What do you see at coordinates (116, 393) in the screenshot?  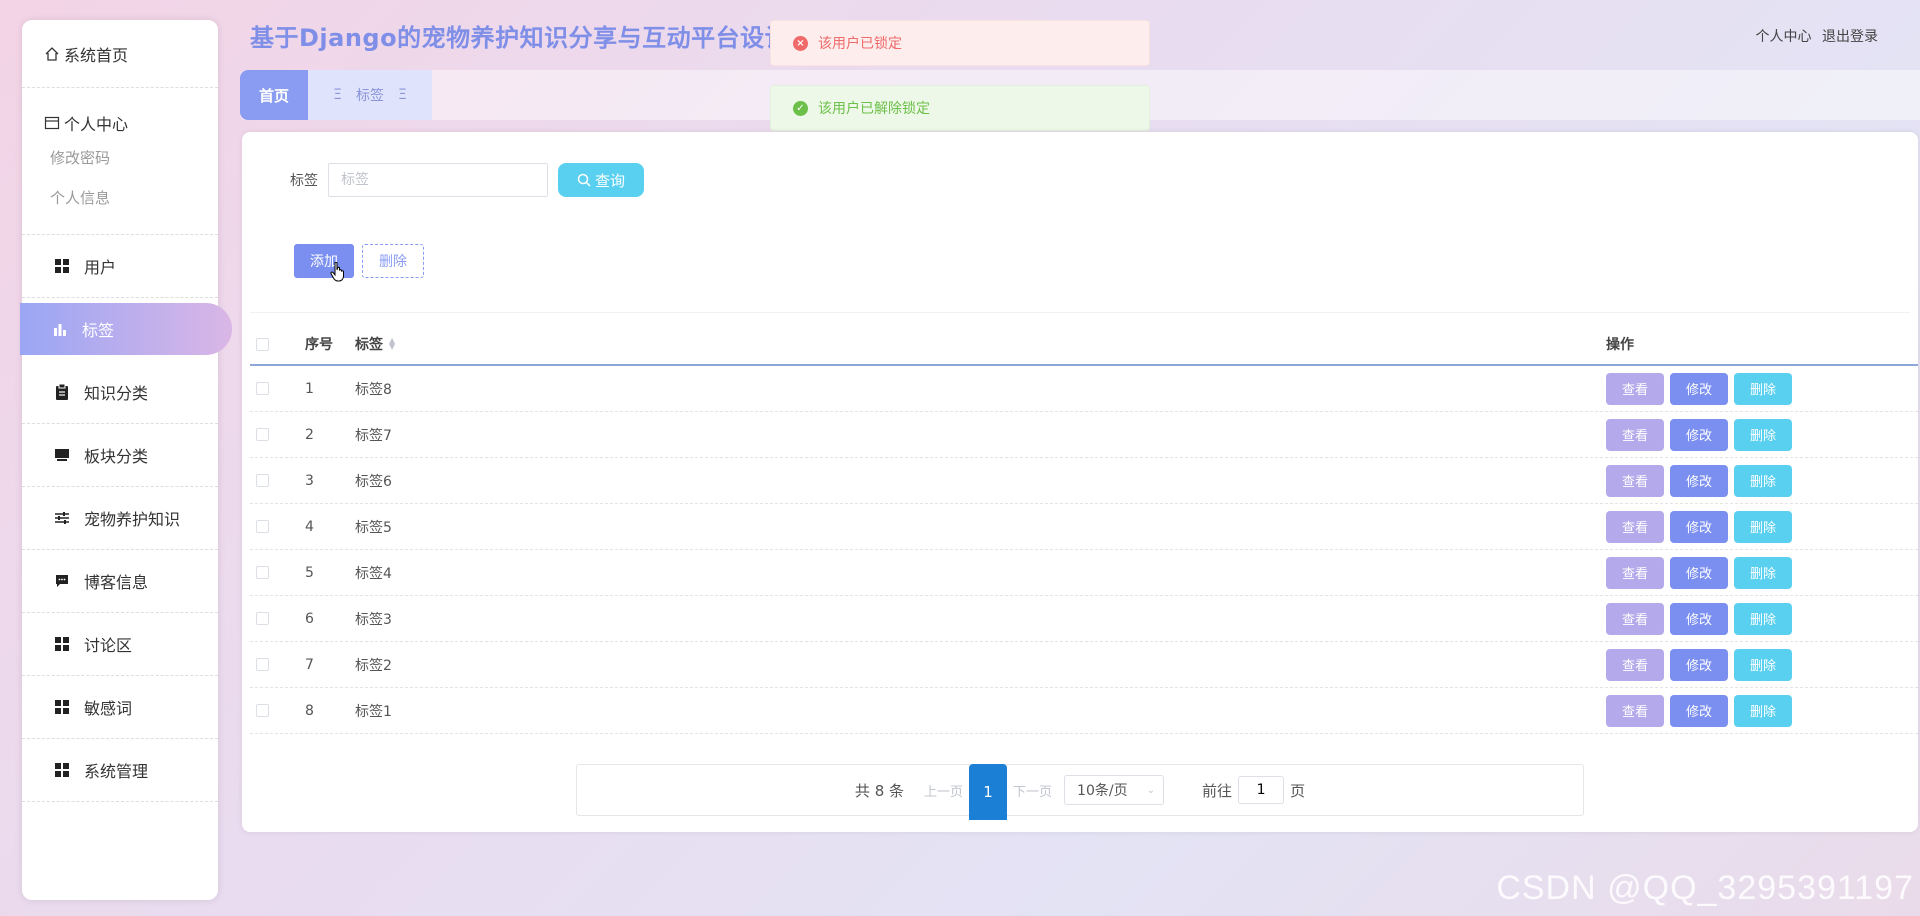 I see `sidebar-item-label: 知识分类` at bounding box center [116, 393].